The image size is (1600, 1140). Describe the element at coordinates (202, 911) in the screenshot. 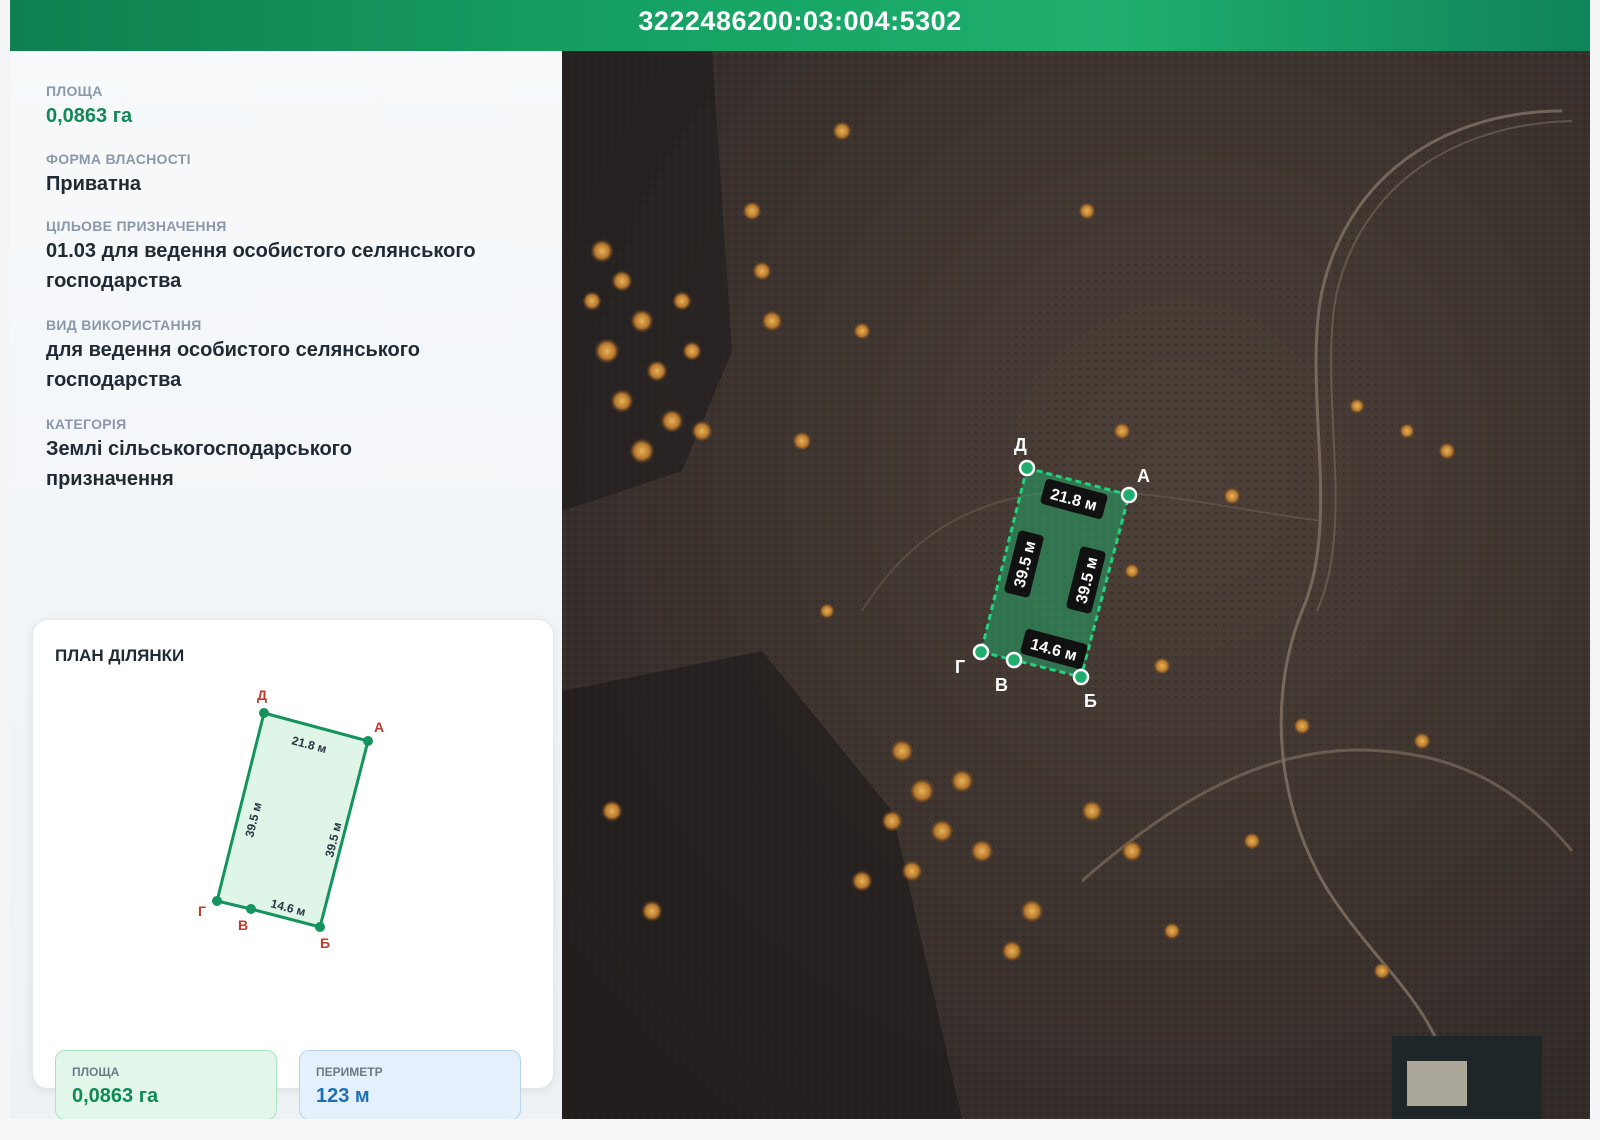

I see `plan-vertex-label-g: Г` at that location.